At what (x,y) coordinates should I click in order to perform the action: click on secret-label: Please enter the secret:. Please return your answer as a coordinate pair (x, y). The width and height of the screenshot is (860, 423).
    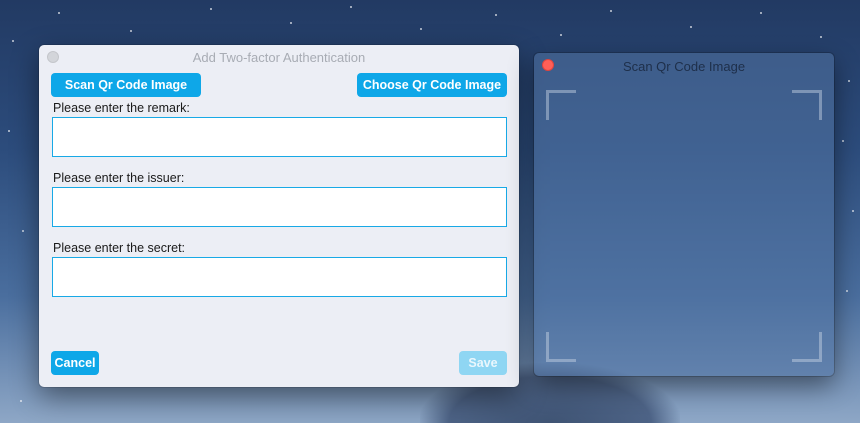
    Looking at the image, I should click on (119, 248).